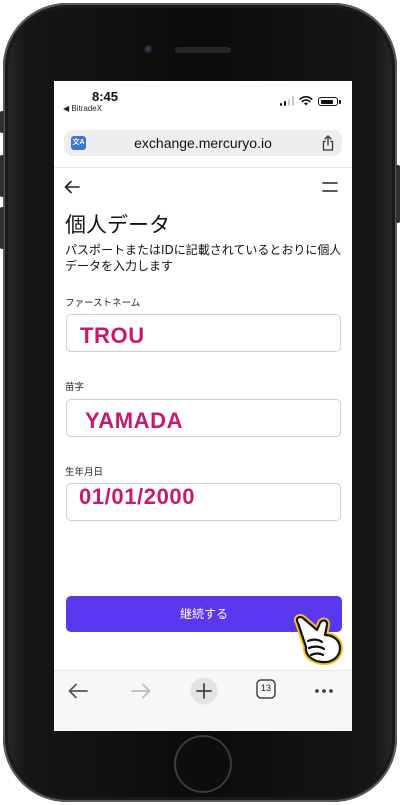 The width and height of the screenshot is (400, 805). What do you see at coordinates (78, 691) in the screenshot?
I see `back-icon` at bounding box center [78, 691].